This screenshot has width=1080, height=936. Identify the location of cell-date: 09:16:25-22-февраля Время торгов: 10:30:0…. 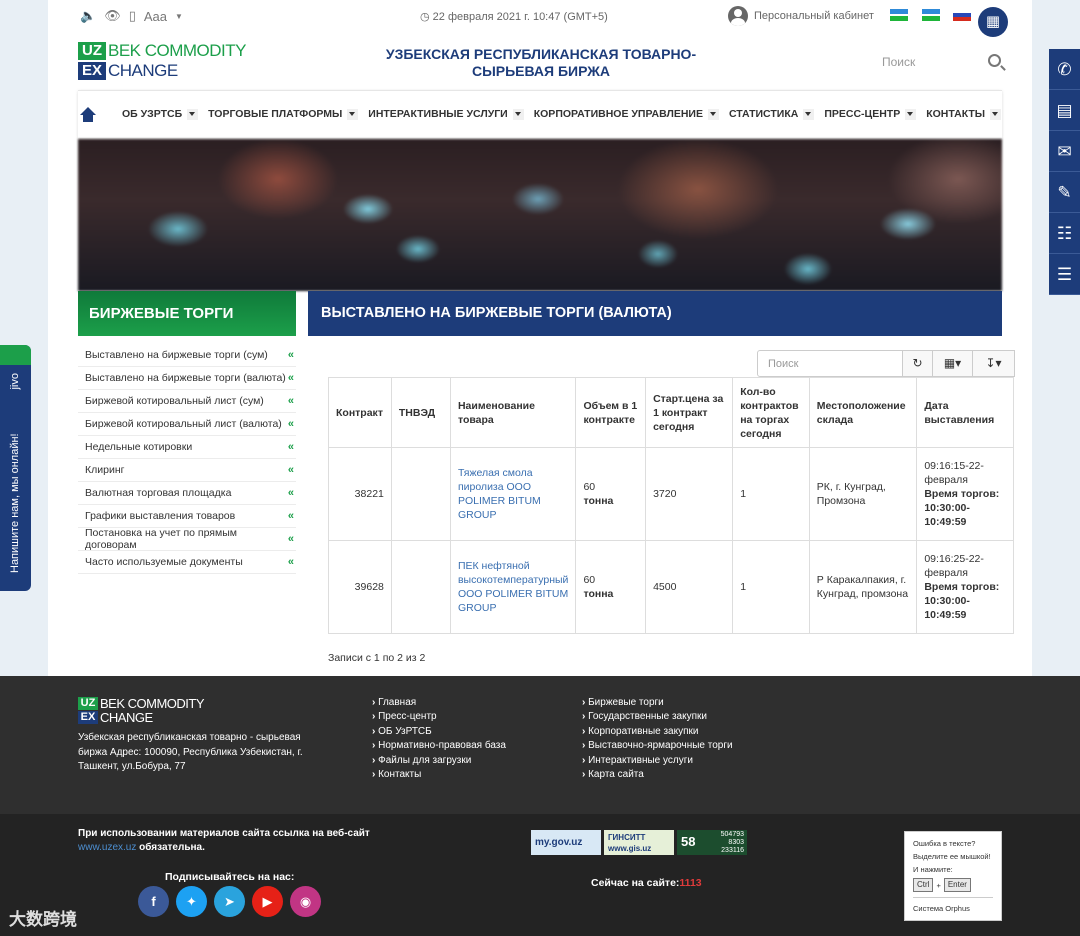
(965, 587).